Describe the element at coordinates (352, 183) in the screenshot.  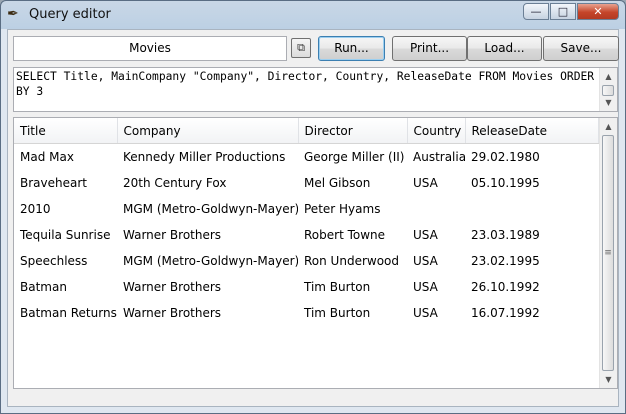
I see `table-cell: Mel Gibson` at that location.